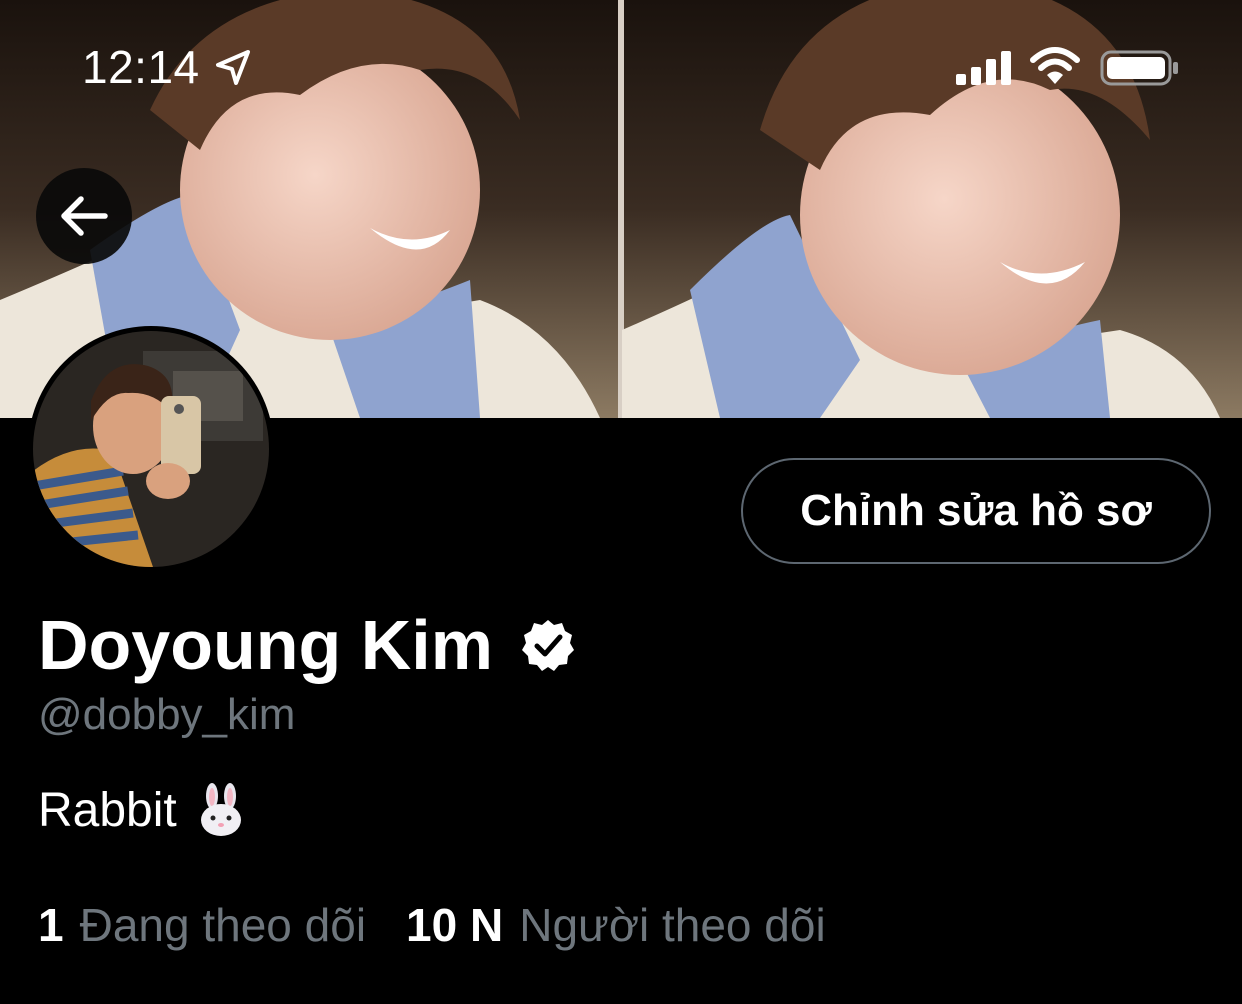 The width and height of the screenshot is (1242, 1004). What do you see at coordinates (976, 511) in the screenshot?
I see `edit-profile-button: Chỉnh sửa hồ sơ` at bounding box center [976, 511].